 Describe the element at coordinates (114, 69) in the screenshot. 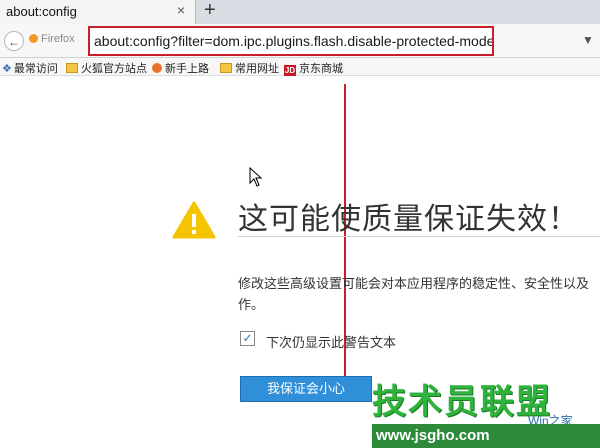

I see `bookmark-label: 火狐官方站点` at that location.